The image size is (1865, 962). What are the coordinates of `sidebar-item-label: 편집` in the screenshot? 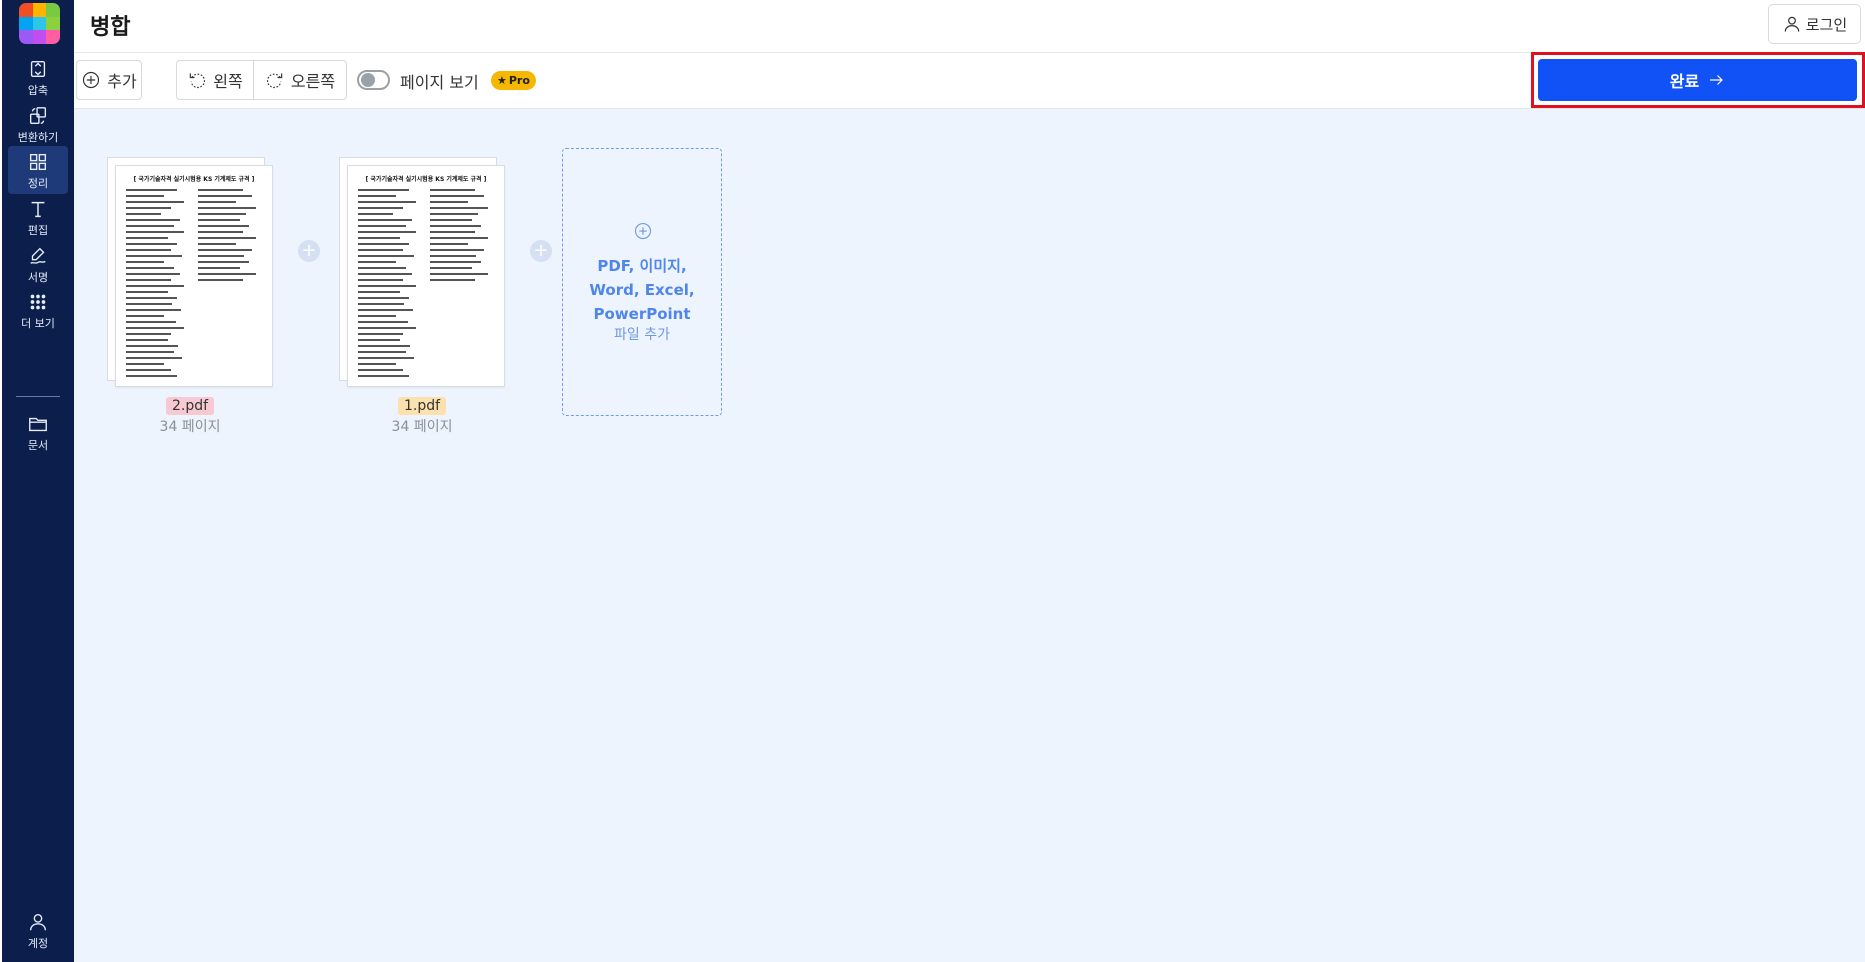 It's located at (38, 230).